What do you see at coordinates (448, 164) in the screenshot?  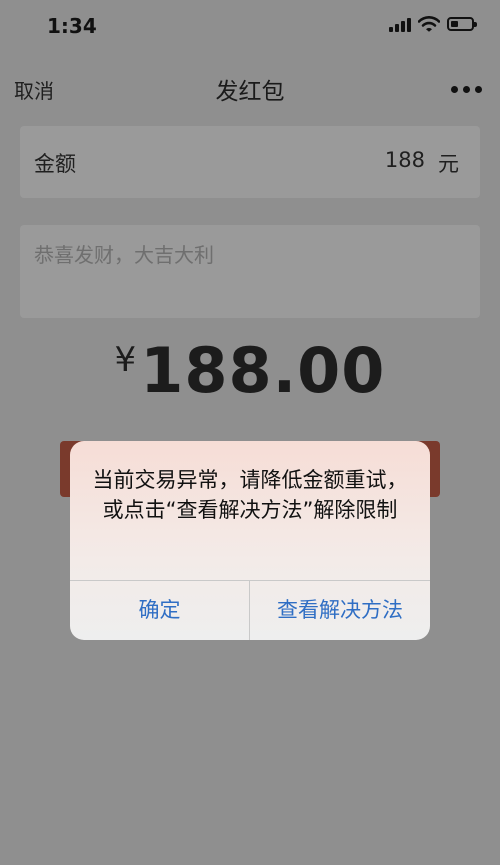 I see `amount-unit: 元` at bounding box center [448, 164].